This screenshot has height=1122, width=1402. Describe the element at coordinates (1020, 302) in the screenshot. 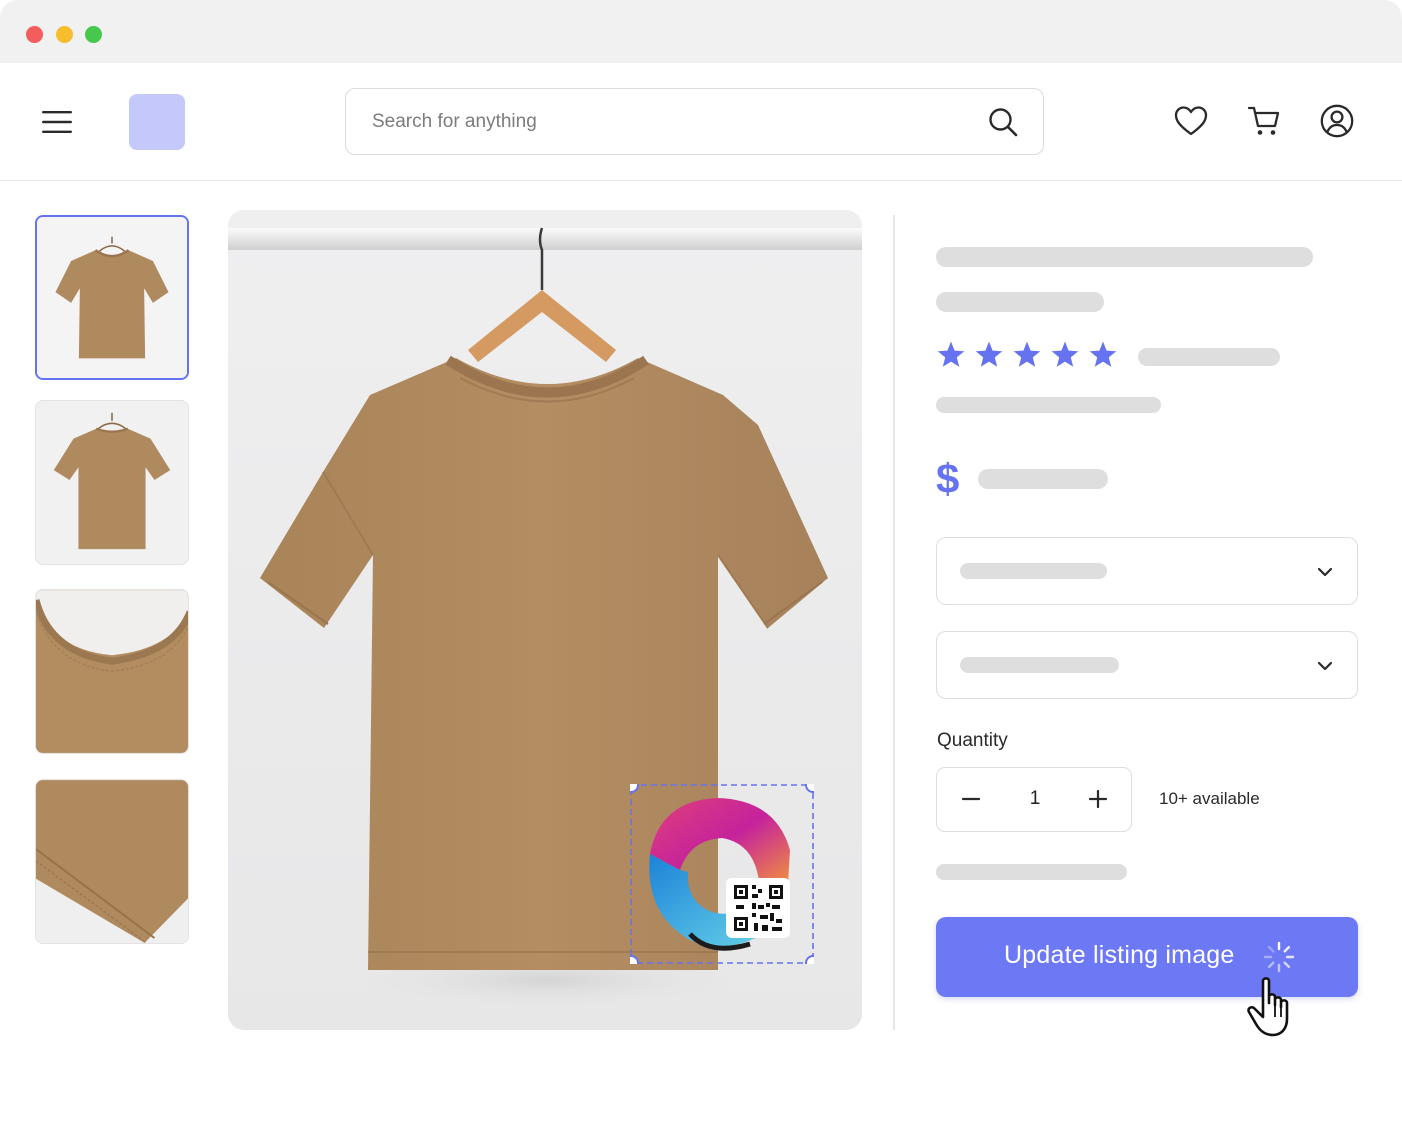

I see `product-subtitle-placeholder` at that location.